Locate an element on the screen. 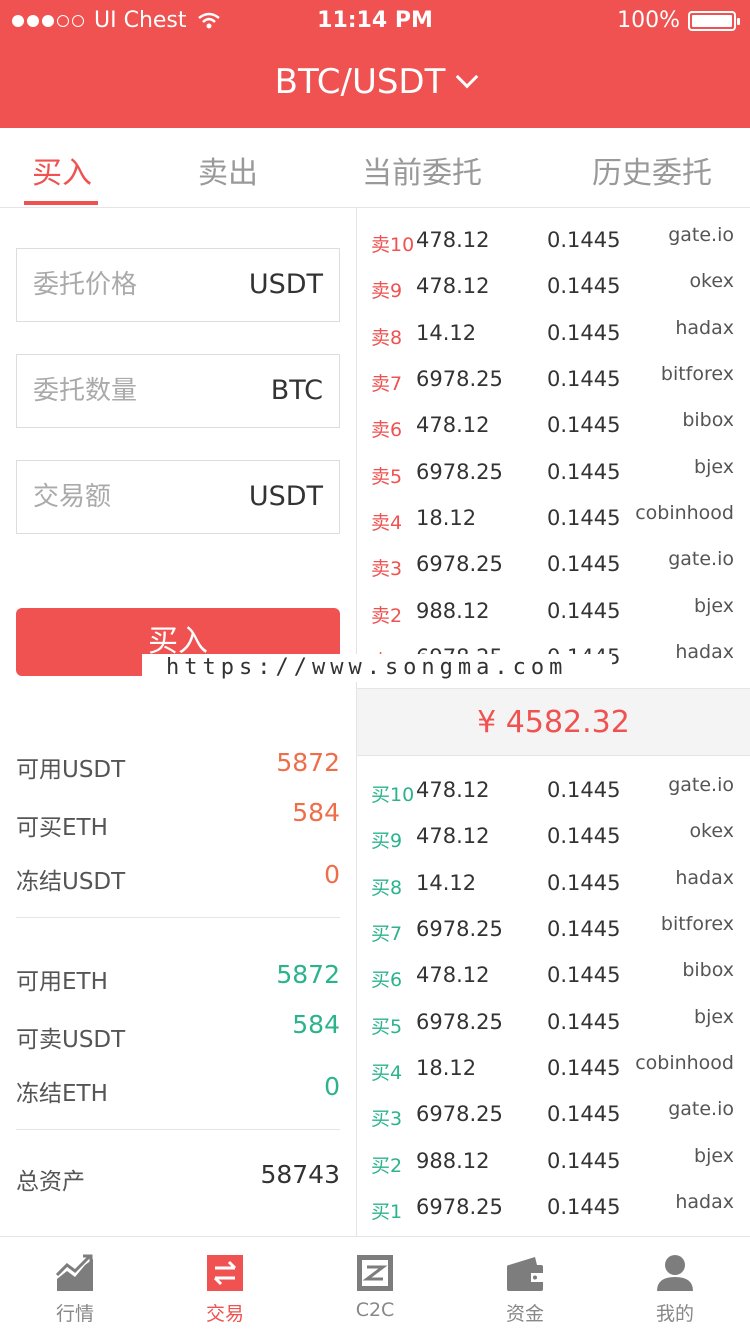 This screenshot has width=750, height=1334. trade-tabs: 买入 卖出 当前委托 历史委托 is located at coordinates (375, 168).